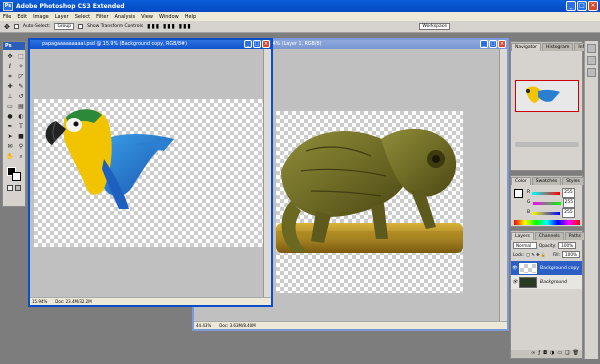 The height and width of the screenshot is (364, 600). What do you see at coordinates (591, 72) in the screenshot?
I see `layer-comps-icon` at bounding box center [591, 72].